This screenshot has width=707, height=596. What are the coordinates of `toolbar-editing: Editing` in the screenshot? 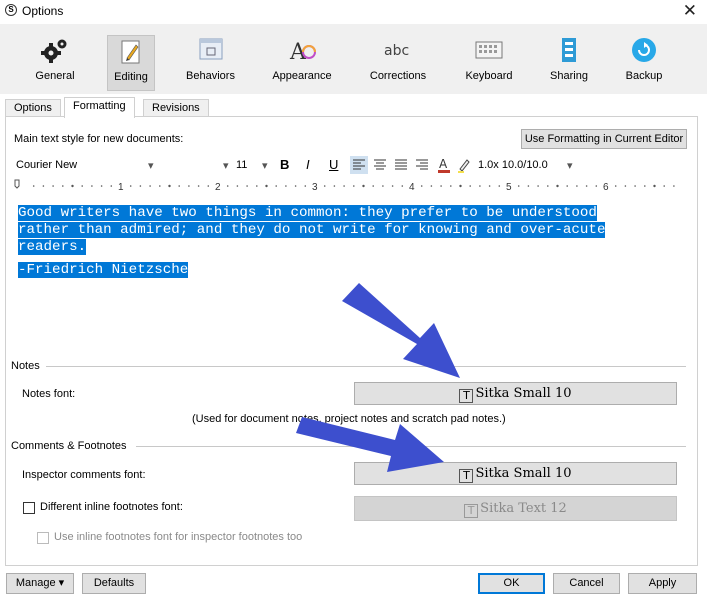 It's located at (131, 63).